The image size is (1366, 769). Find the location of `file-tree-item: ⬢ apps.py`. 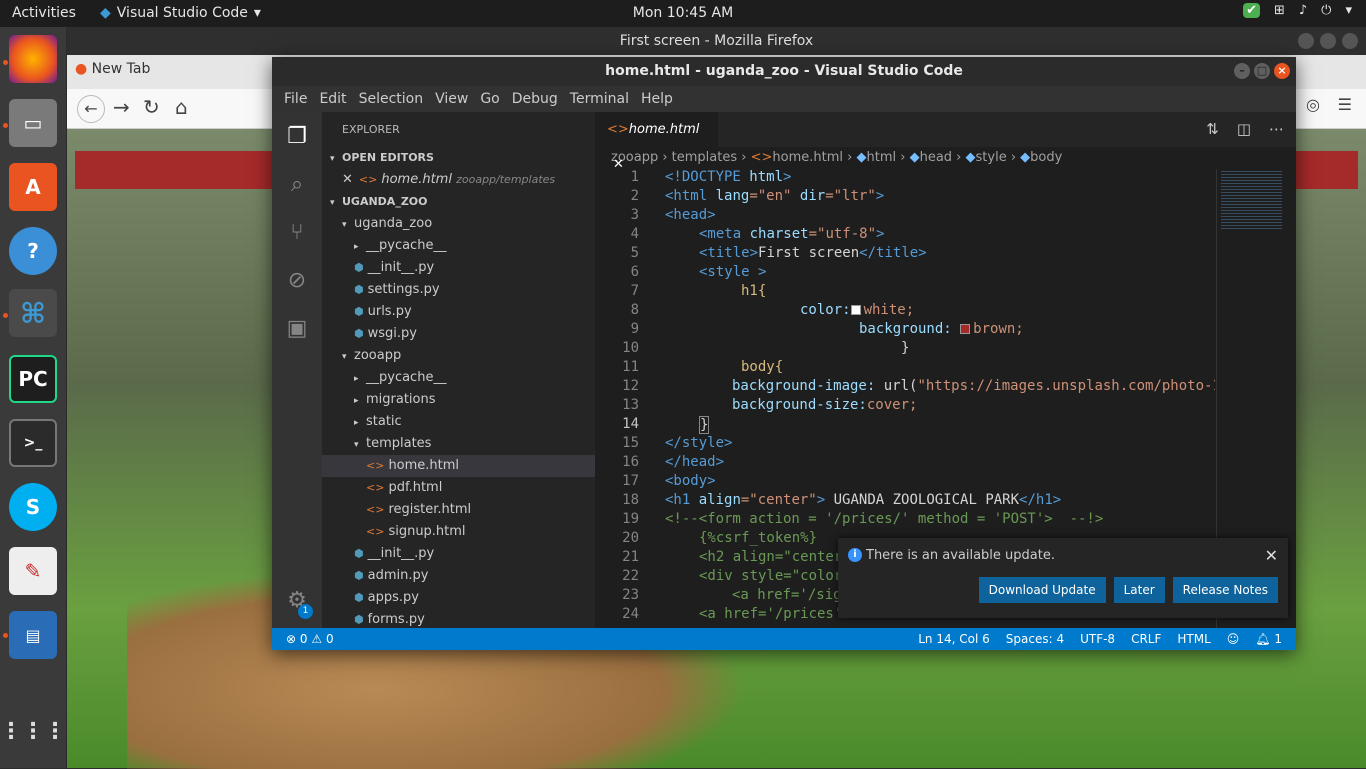

file-tree-item: ⬢ apps.py is located at coordinates (458, 598).